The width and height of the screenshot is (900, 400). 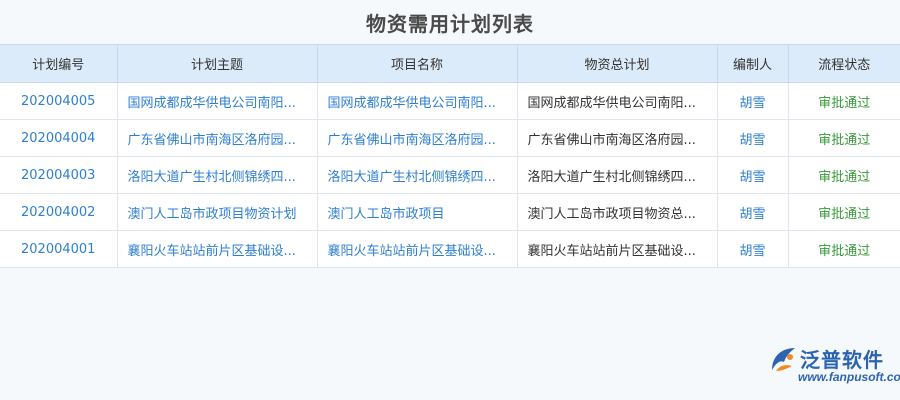 I want to click on fanpu-logo-icon, so click(x=783, y=359).